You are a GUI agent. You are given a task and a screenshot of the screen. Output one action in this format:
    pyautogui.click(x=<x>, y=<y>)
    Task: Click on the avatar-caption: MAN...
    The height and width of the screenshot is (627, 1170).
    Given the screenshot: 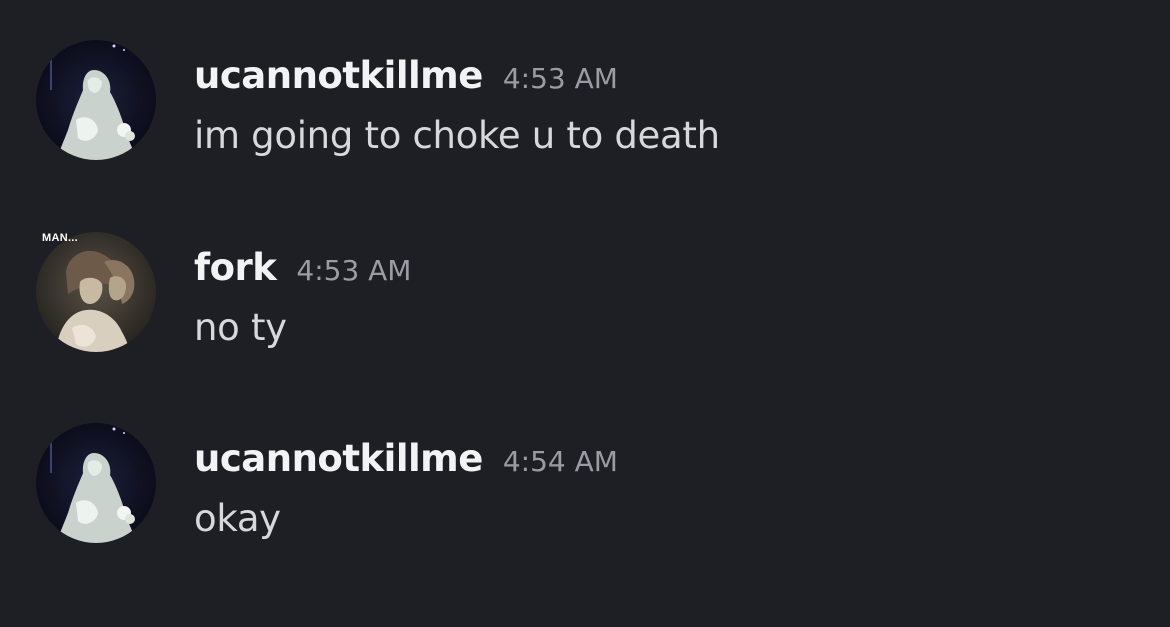 What is the action you would take?
    pyautogui.click(x=60, y=238)
    